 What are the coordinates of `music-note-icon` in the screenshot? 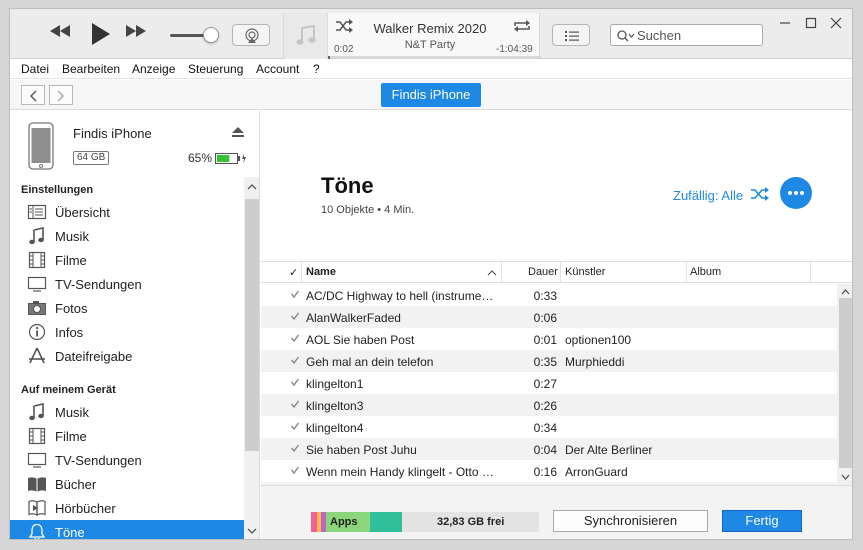 It's located at (37, 236).